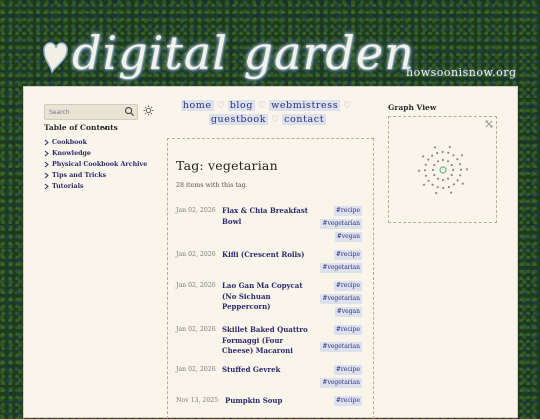  What do you see at coordinates (461, 72) in the screenshot?
I see `site-domain: howsoonisnow.org` at bounding box center [461, 72].